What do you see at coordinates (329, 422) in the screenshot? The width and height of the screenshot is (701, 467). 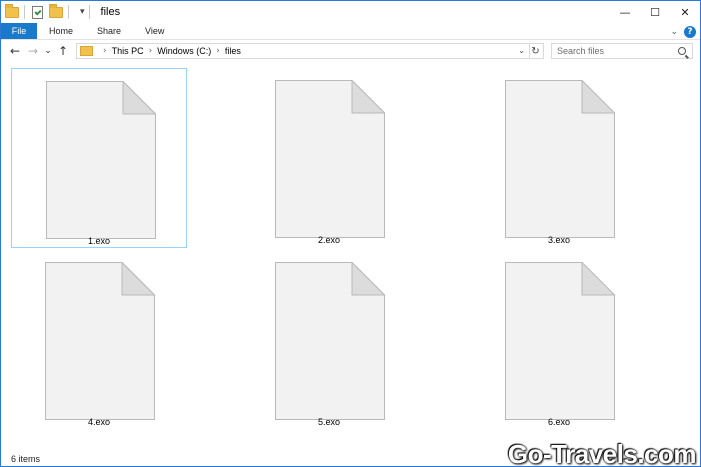 I see `file-name: 5.exo` at bounding box center [329, 422].